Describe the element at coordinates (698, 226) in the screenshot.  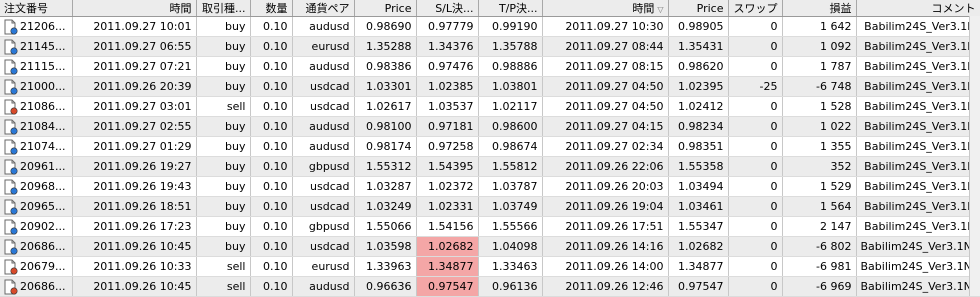
I see `close-price-cell: 1.55347` at that location.